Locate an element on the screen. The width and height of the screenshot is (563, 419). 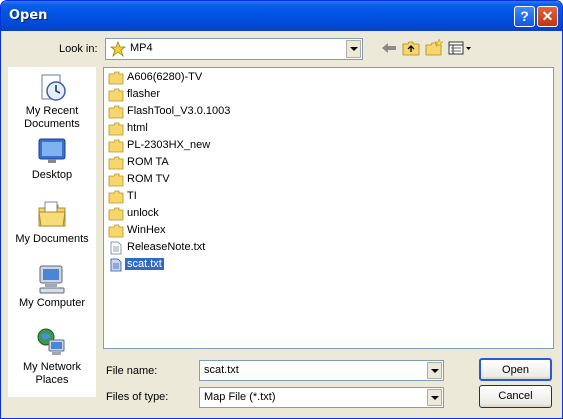
place-my-computer: My Computer is located at coordinates (52, 293).